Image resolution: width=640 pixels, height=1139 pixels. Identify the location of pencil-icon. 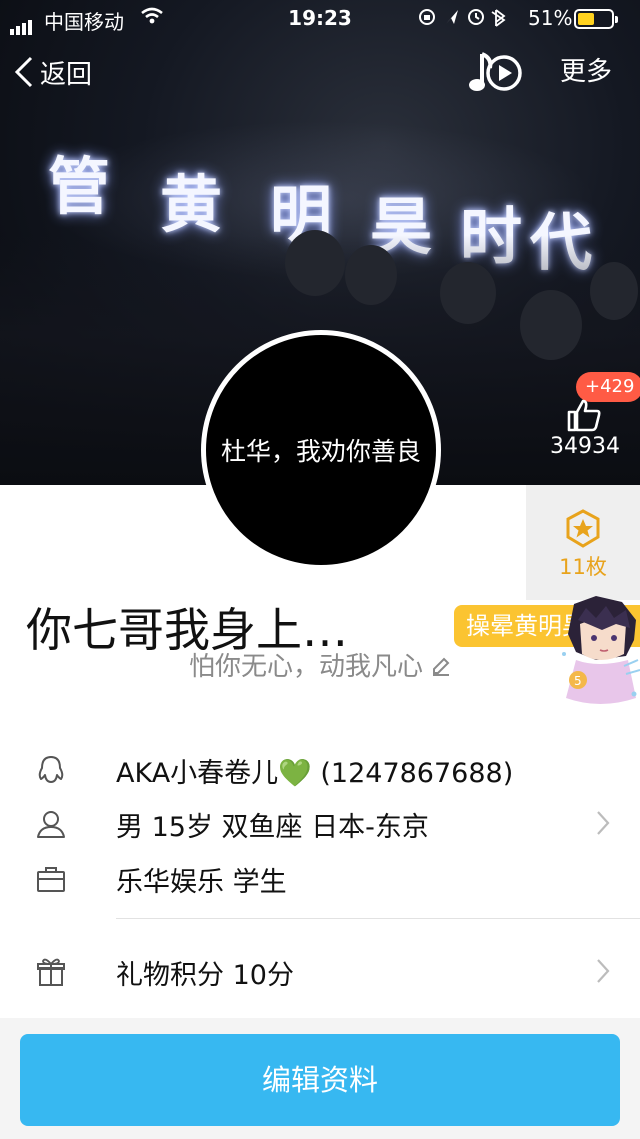
(441, 668).